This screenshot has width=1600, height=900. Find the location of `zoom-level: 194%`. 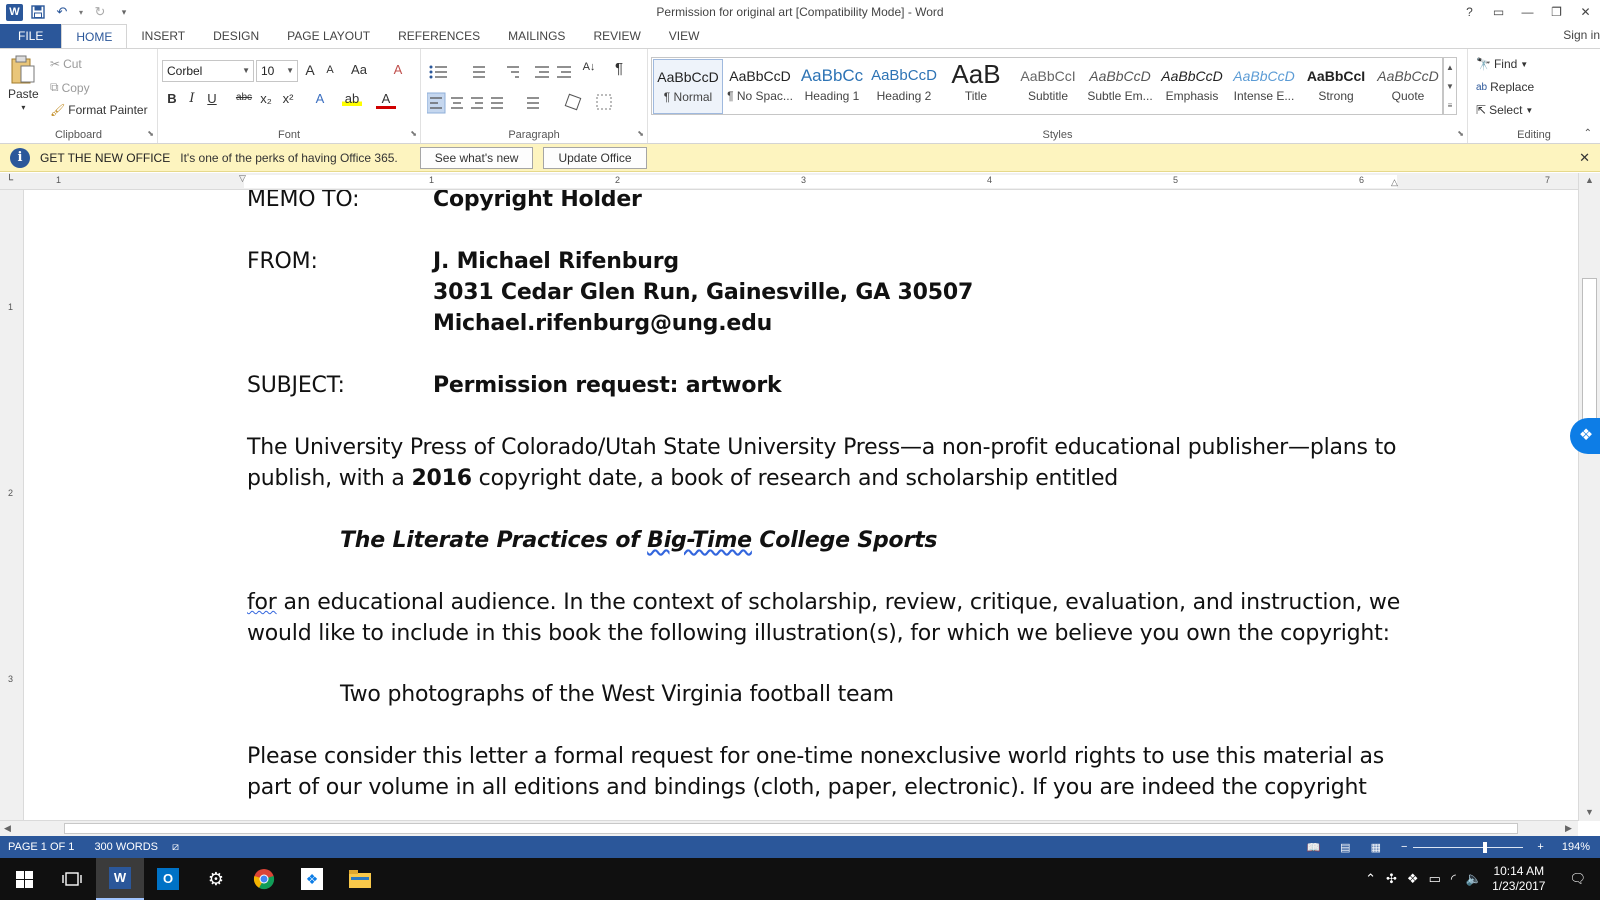

zoom-level: 194% is located at coordinates (1576, 847).